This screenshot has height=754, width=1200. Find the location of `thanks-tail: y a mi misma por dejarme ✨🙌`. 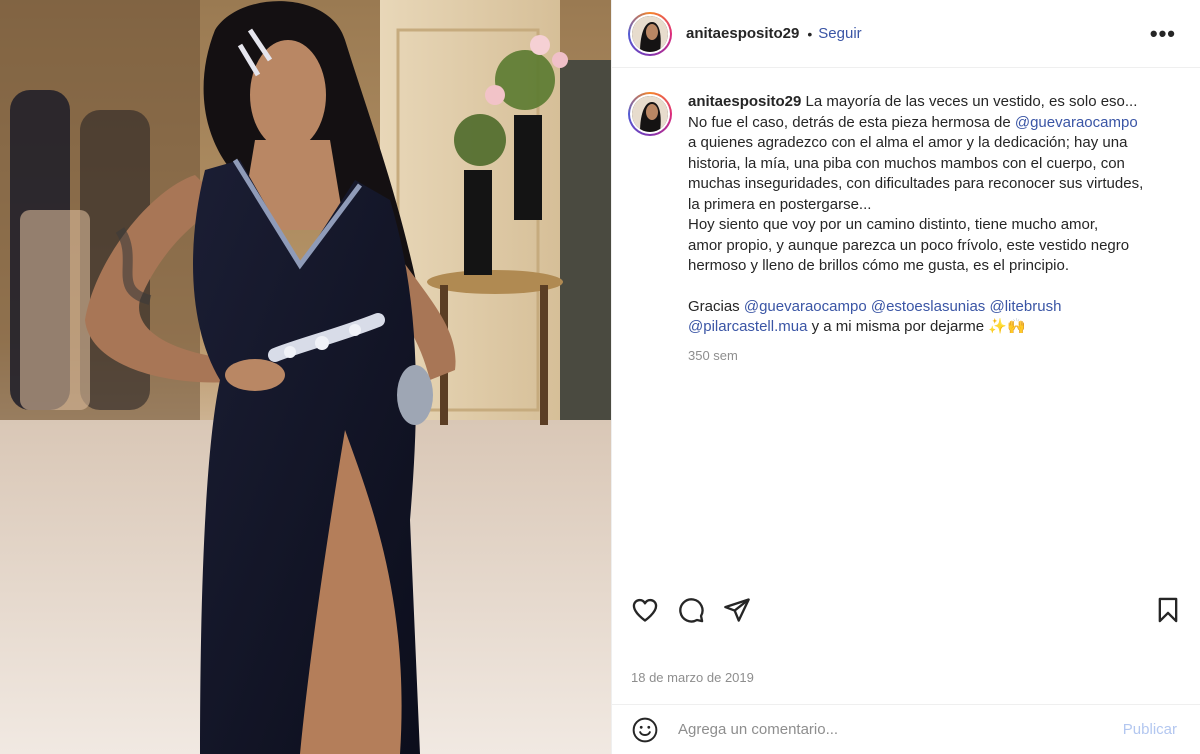

thanks-tail: y a mi misma por dejarme ✨🙌 is located at coordinates (916, 326).